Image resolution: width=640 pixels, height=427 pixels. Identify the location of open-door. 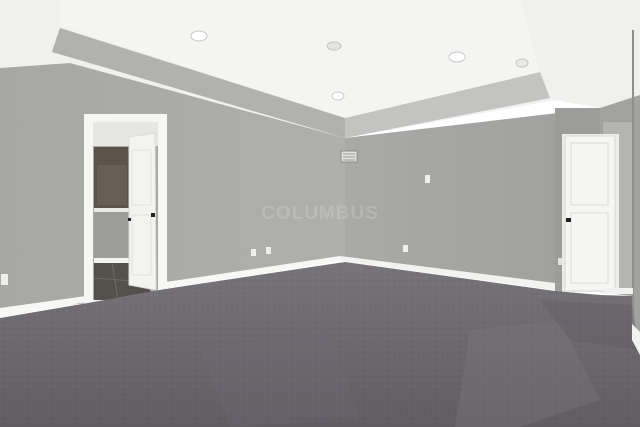
(142, 211).